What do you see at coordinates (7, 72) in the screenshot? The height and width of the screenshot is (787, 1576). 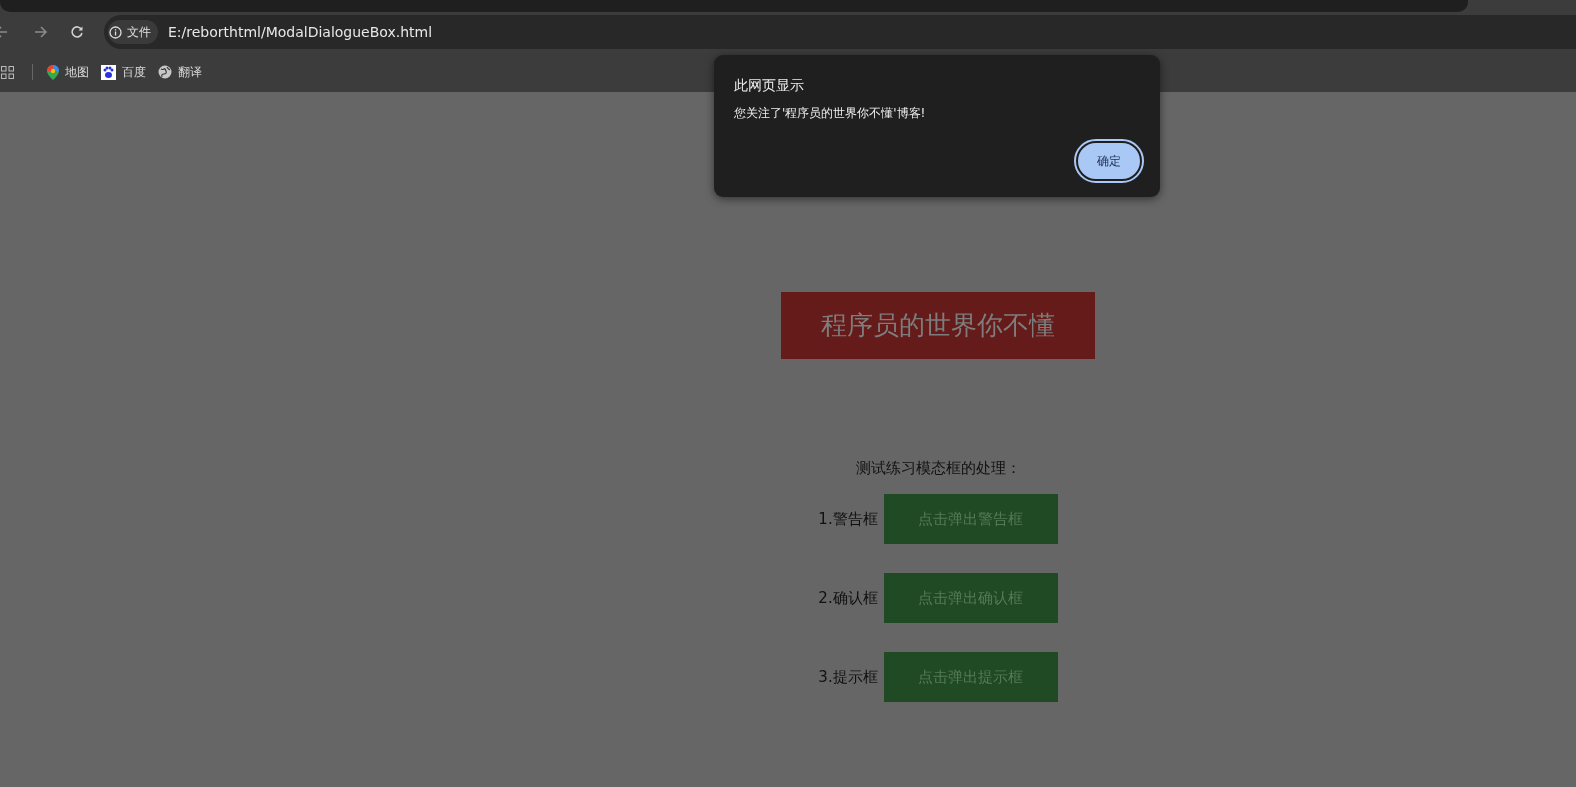 I see `apps-grid-icon` at bounding box center [7, 72].